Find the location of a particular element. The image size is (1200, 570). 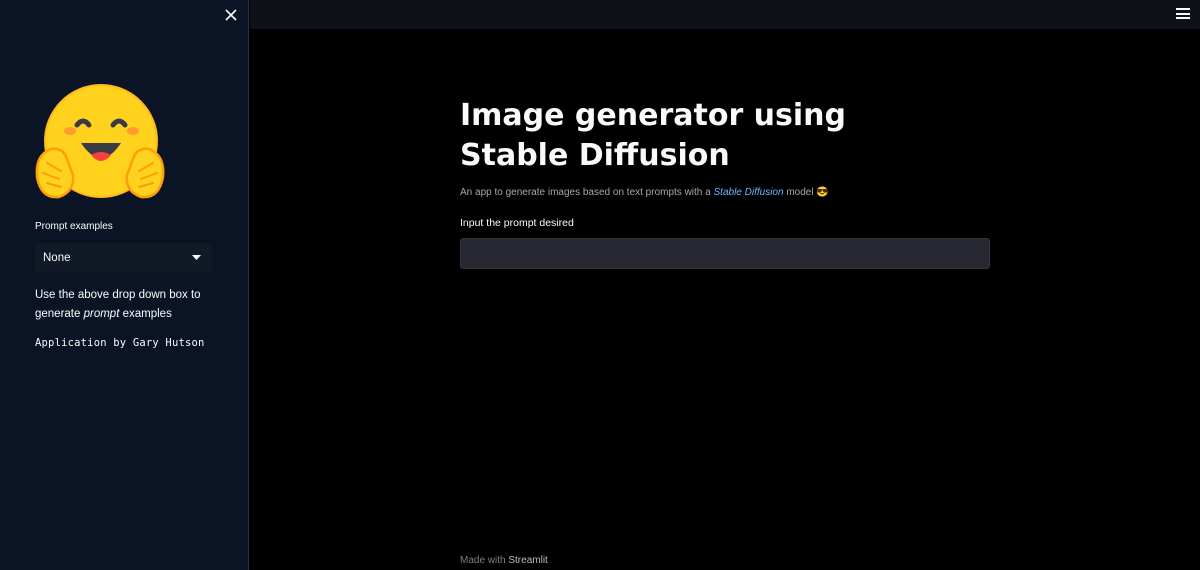

hamburger-menu-icon is located at coordinates (1183, 14).